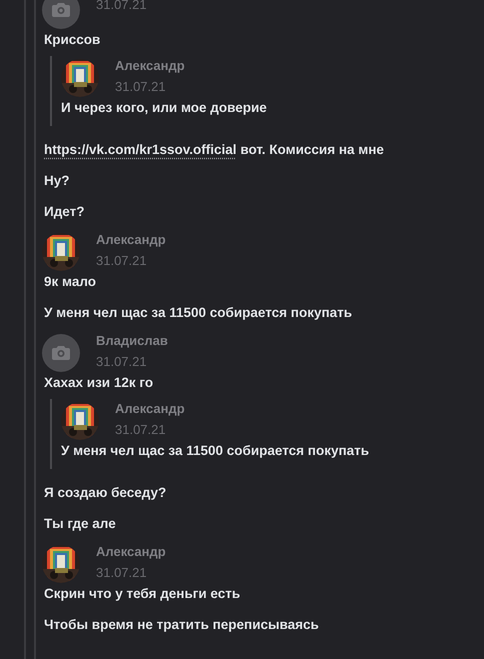 The height and width of the screenshot is (659, 484). I want to click on message-text: Ну?, so click(57, 181).